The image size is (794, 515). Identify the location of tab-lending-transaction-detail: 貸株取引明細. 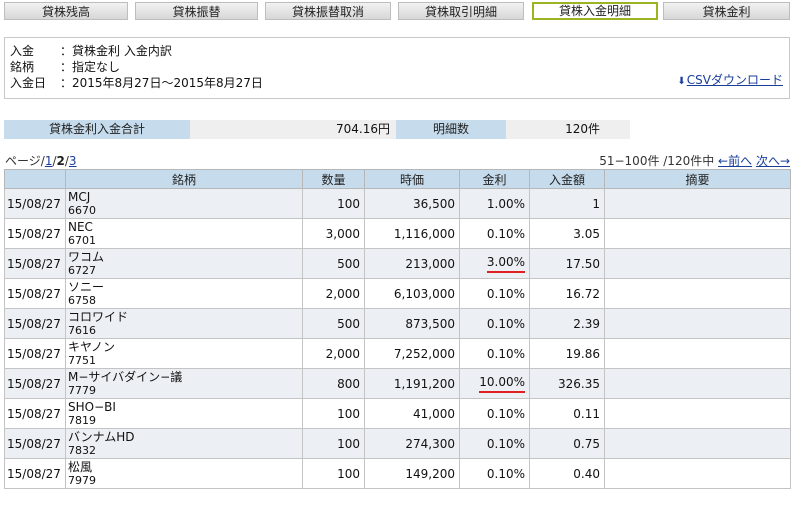
(461, 11).